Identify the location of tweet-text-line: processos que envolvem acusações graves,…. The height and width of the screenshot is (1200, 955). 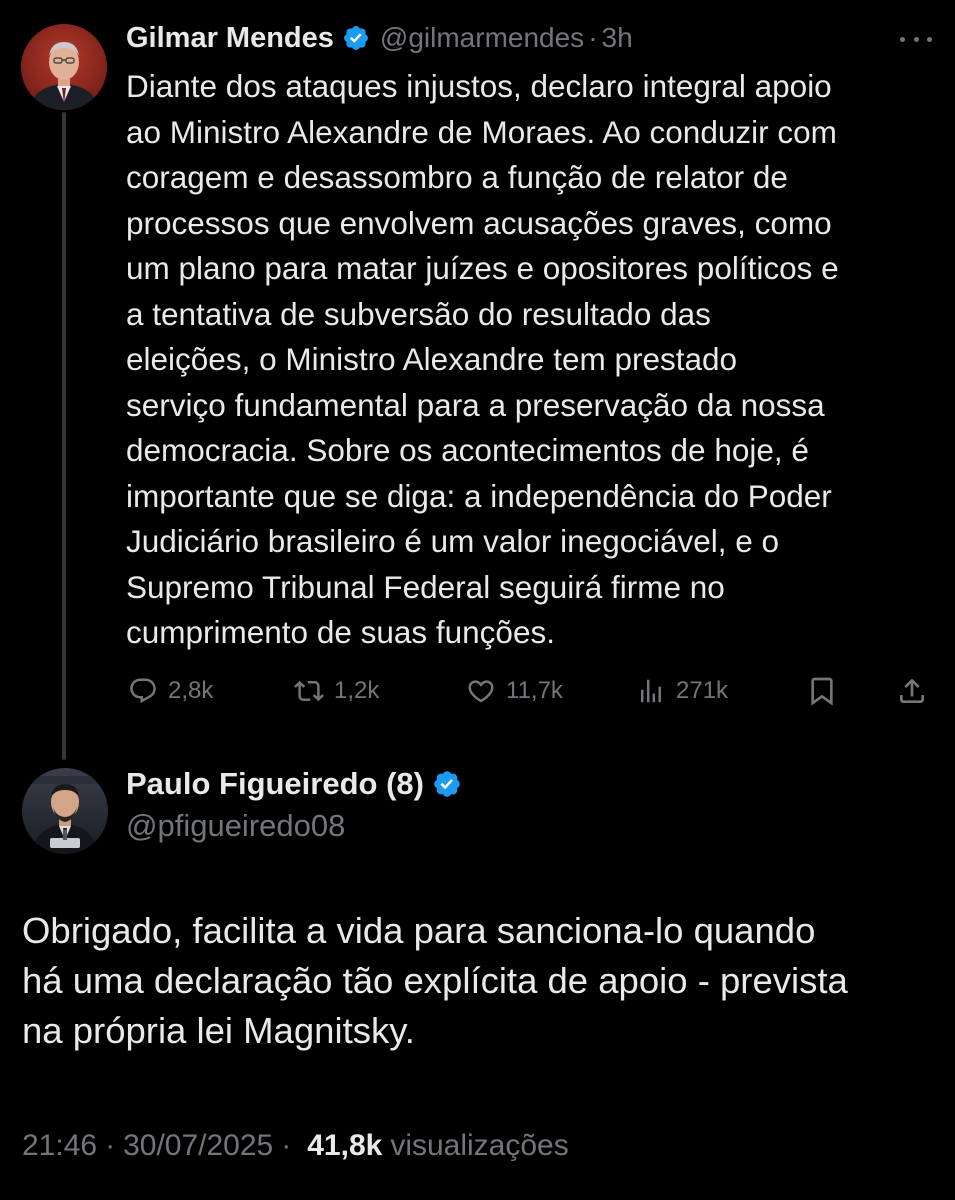
(479, 222).